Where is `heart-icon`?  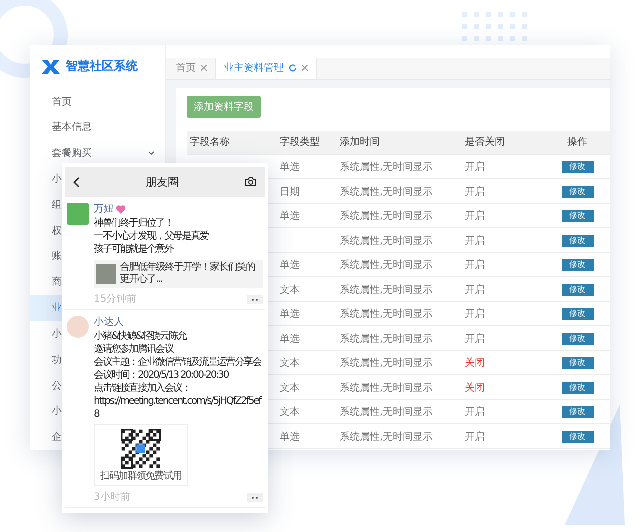 heart-icon is located at coordinates (121, 209).